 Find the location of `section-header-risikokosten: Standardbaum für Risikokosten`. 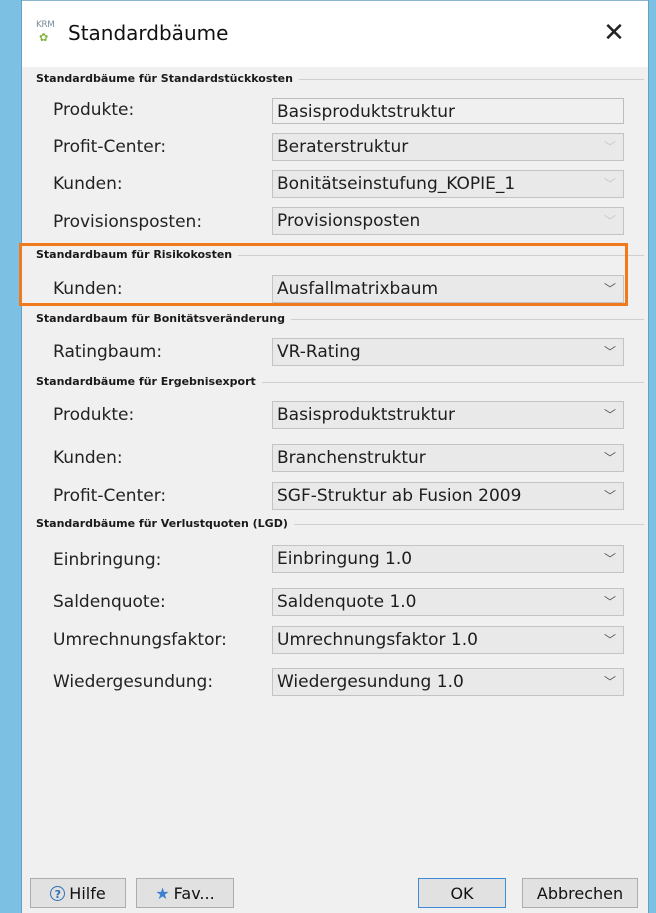

section-header-risikokosten: Standardbaum für Risikokosten is located at coordinates (340, 254).